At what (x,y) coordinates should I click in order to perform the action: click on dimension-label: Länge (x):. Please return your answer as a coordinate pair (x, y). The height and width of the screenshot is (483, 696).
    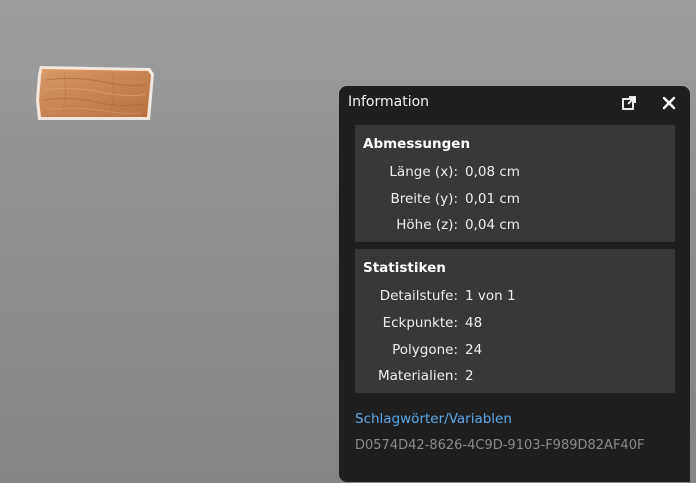
    Looking at the image, I should click on (423, 172).